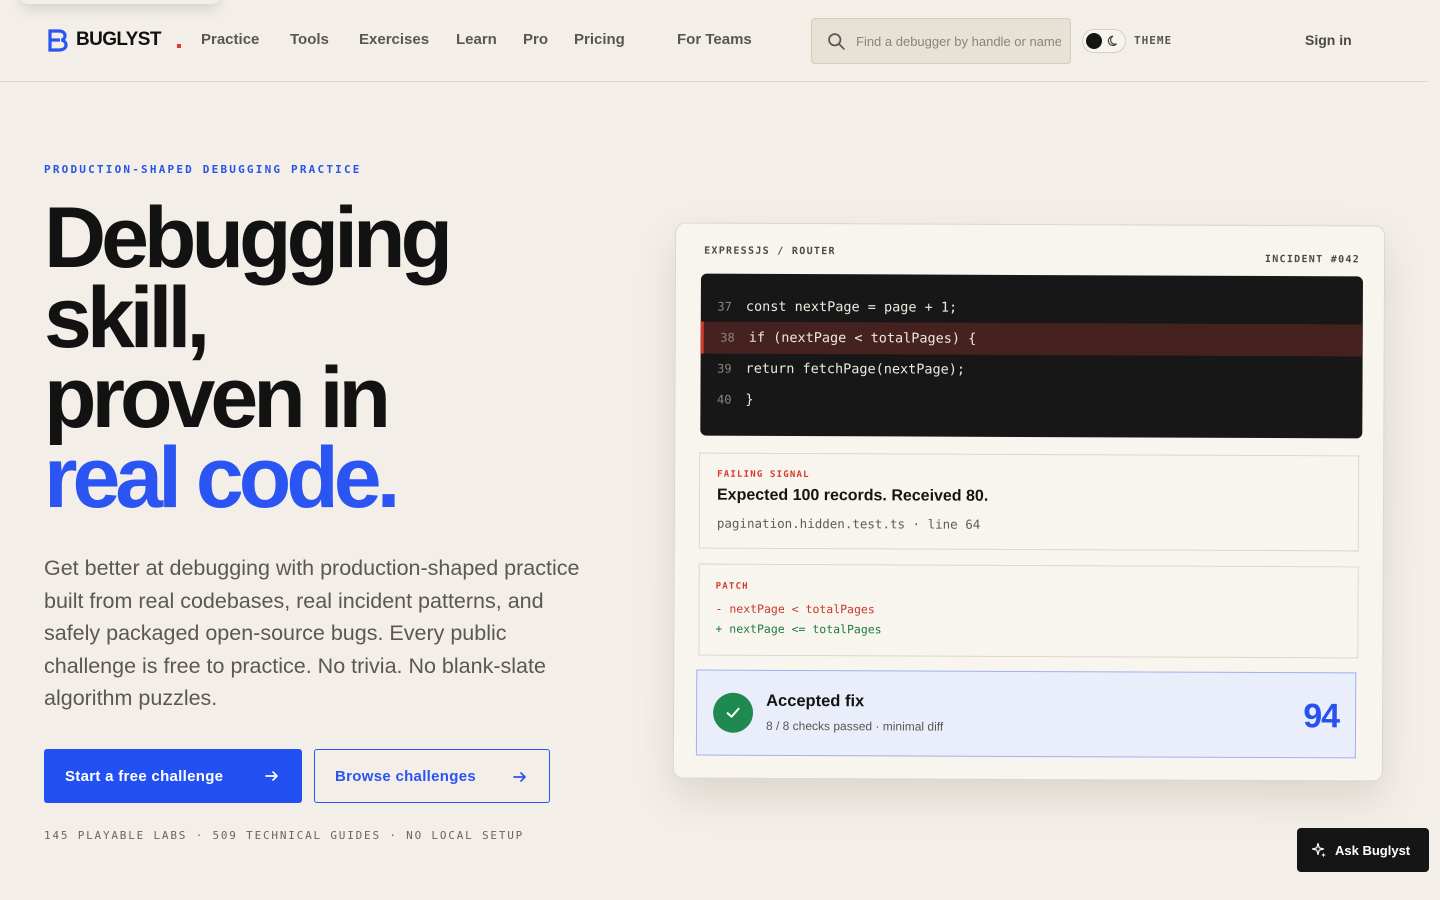 The width and height of the screenshot is (1440, 900). Describe the element at coordinates (178, 46) in the screenshot. I see `brand-dot` at that location.